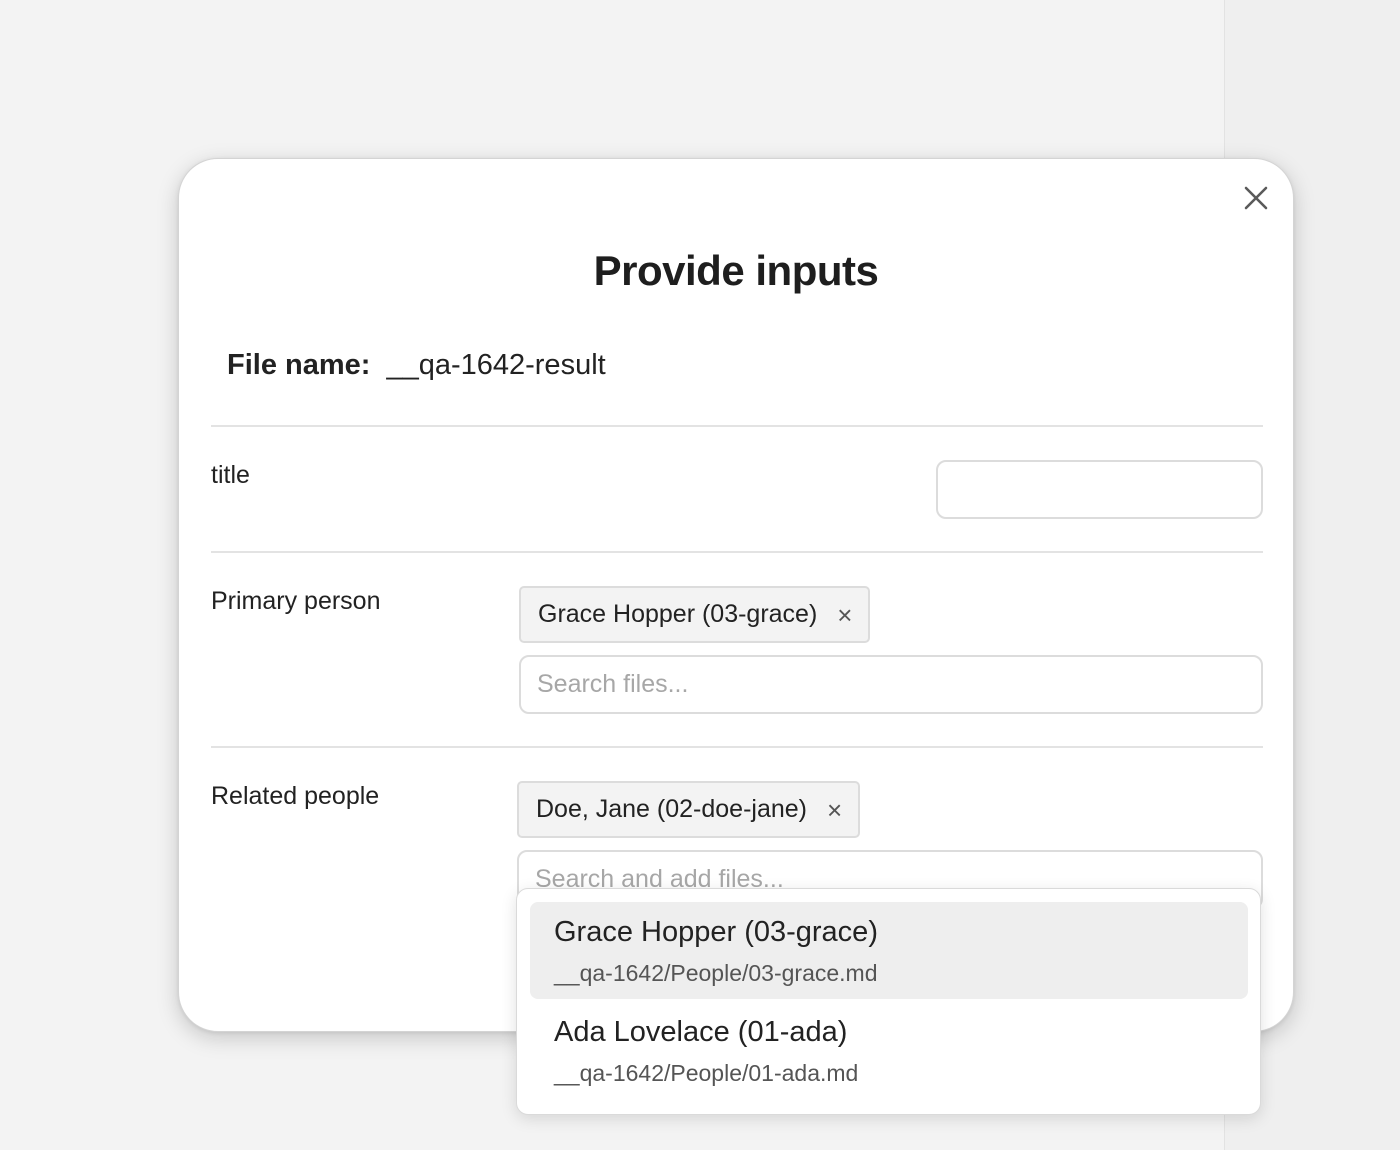 The image size is (1400, 1150). I want to click on suggestion-path: __qa-1642/People/03-grace.md, so click(716, 973).